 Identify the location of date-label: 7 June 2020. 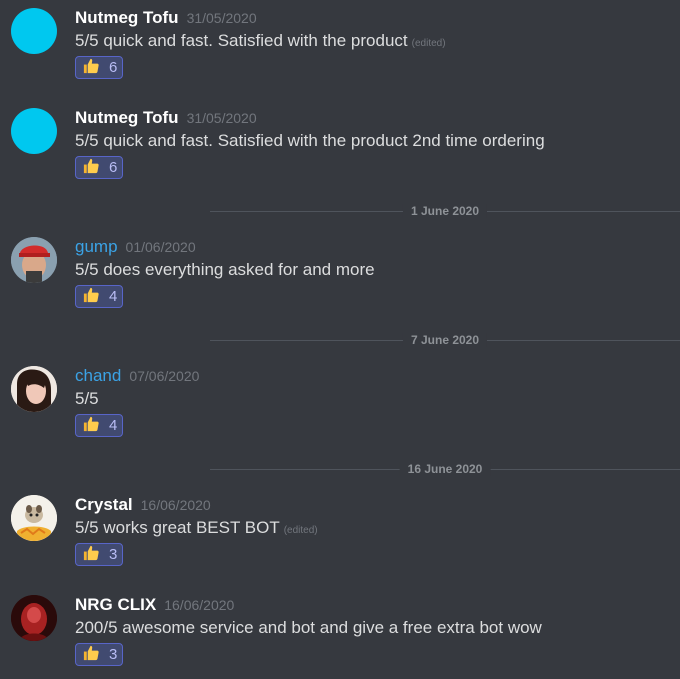
(445, 340).